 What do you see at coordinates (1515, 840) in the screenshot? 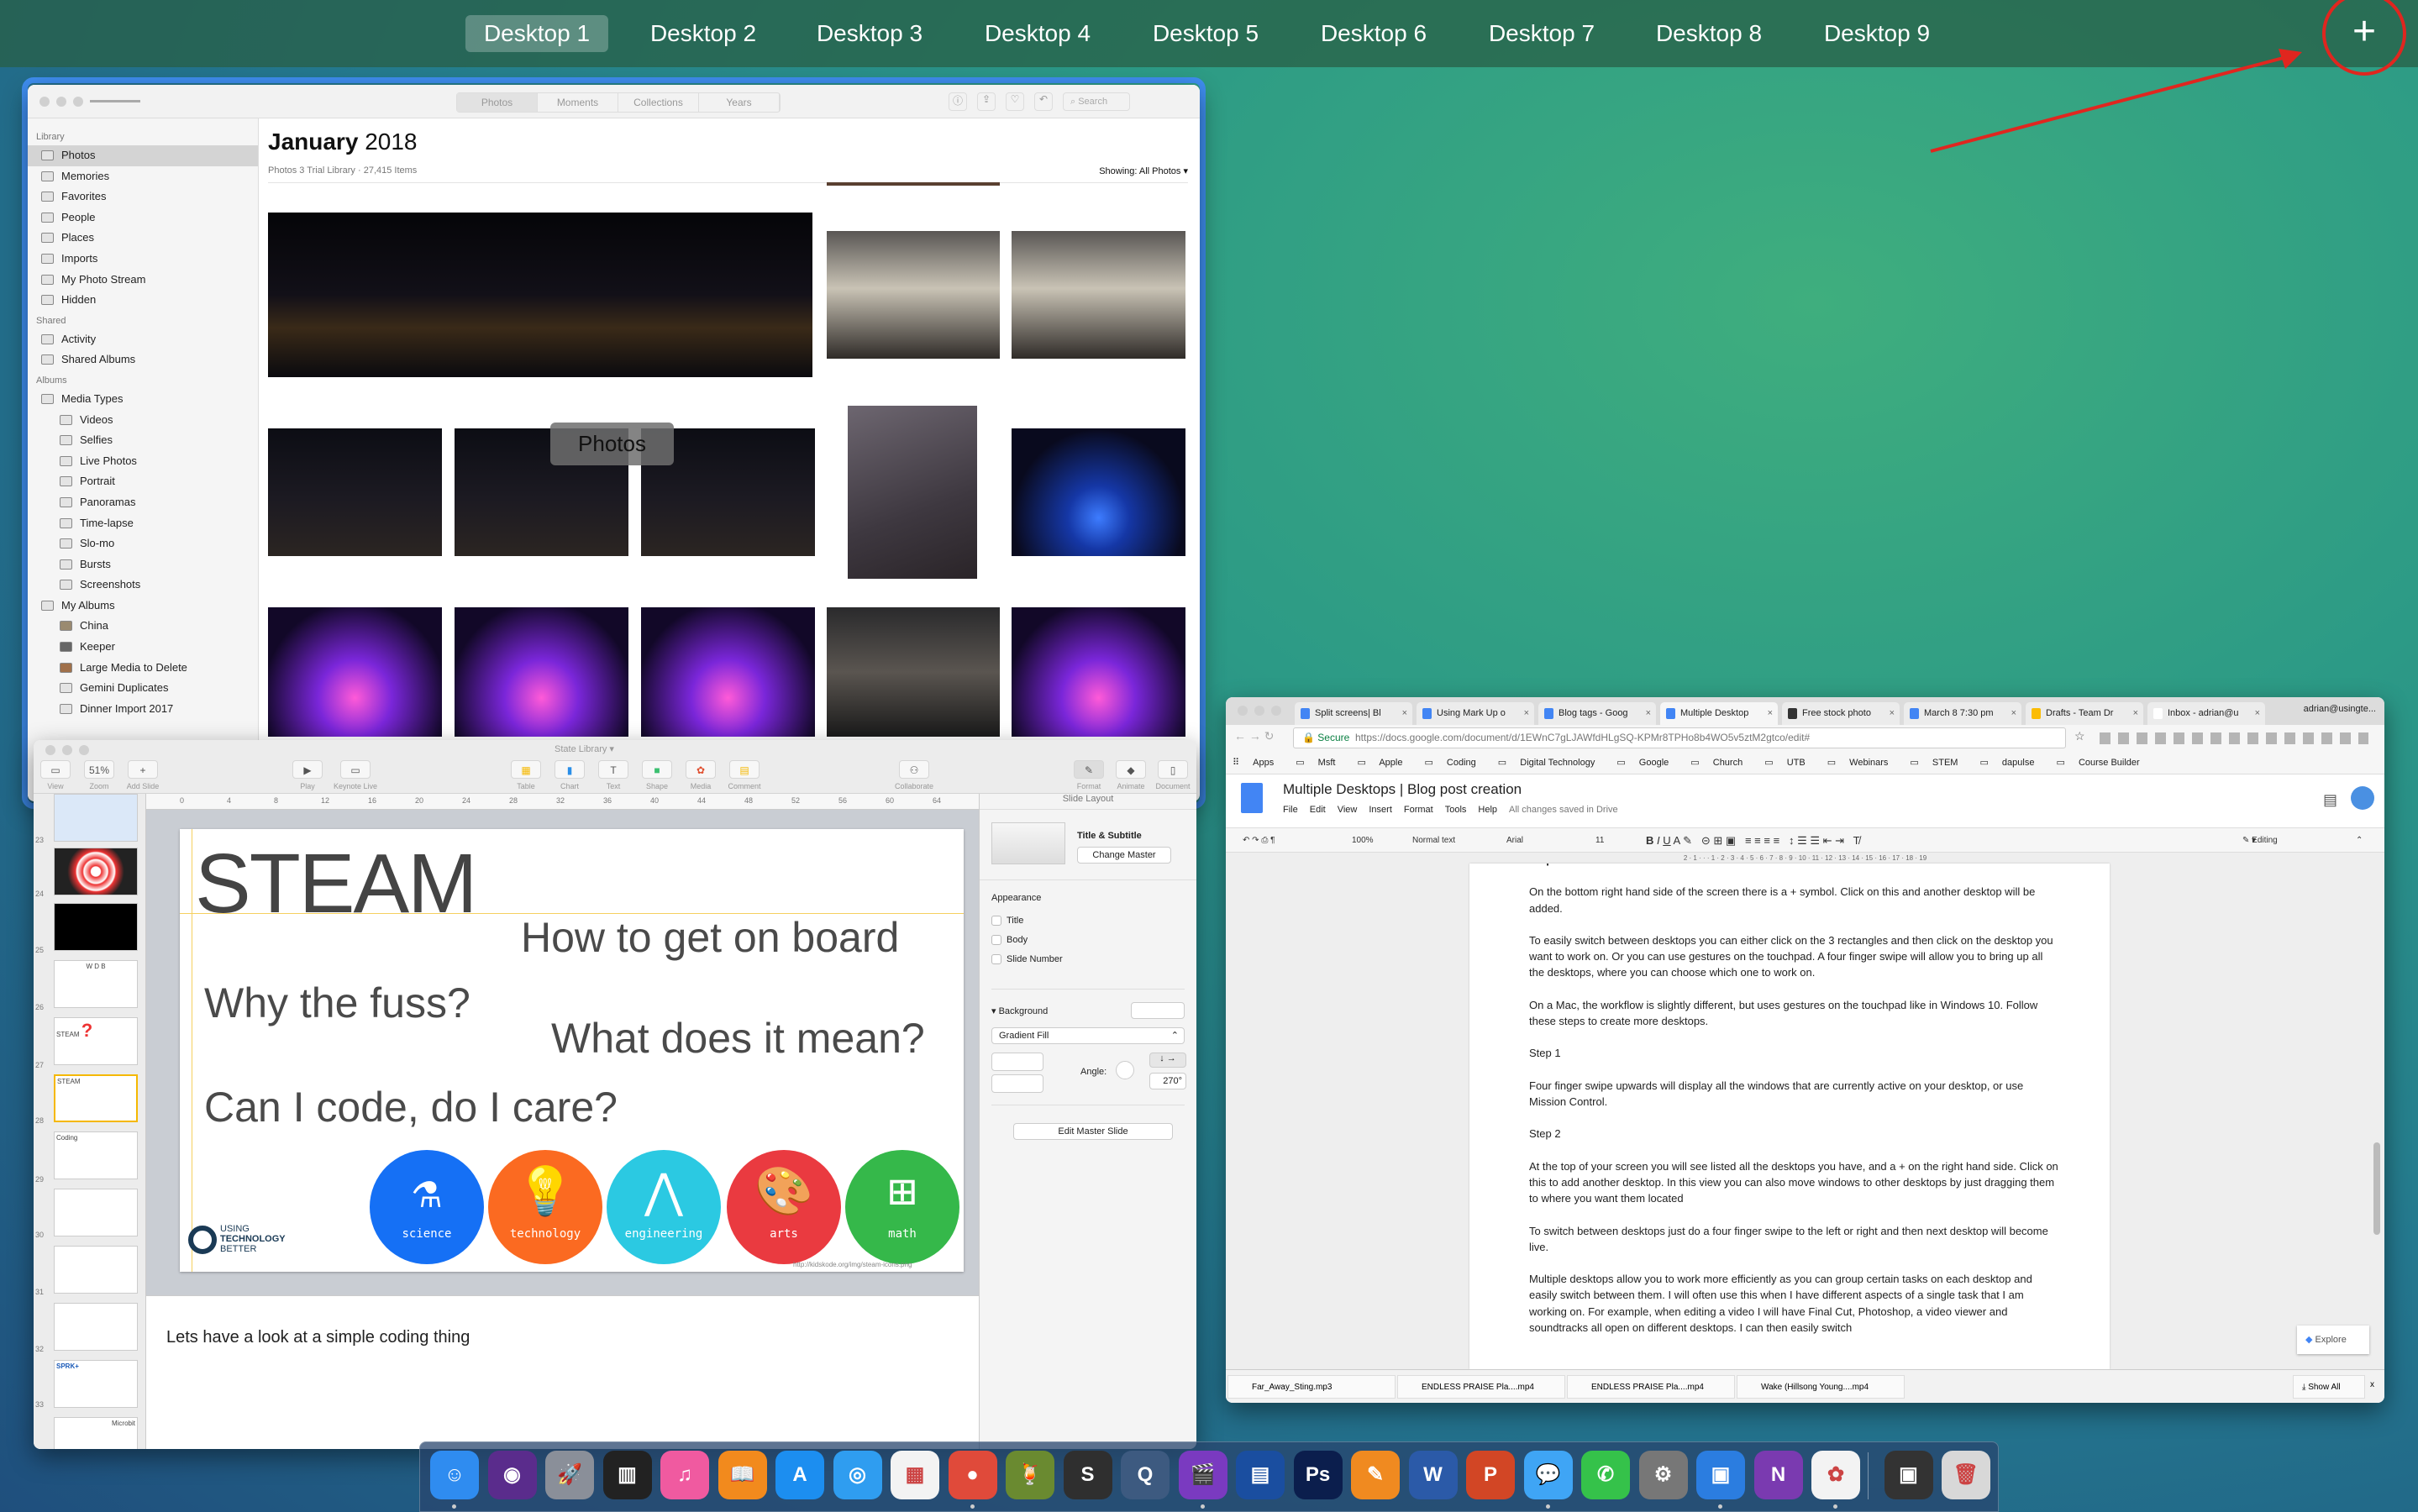
I see `font-select: Arial` at bounding box center [1515, 840].